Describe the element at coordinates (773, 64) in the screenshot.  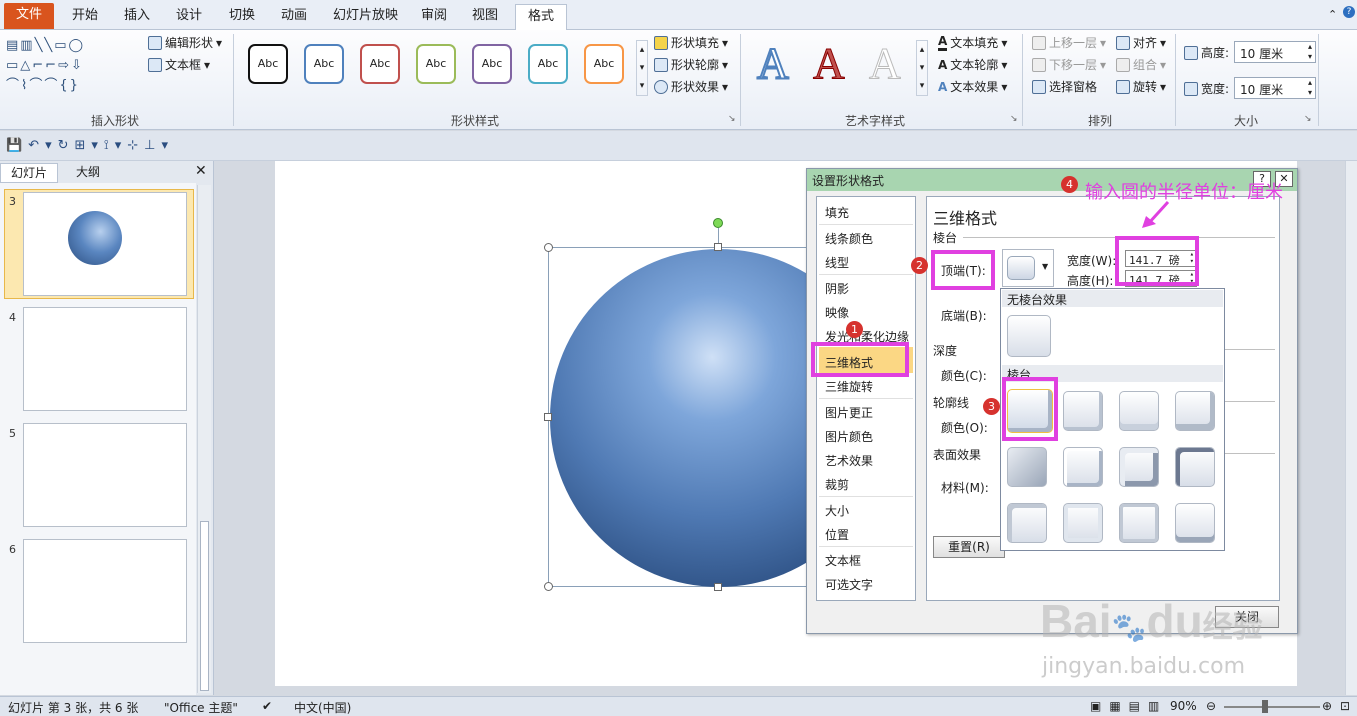
I see `wordart-style-1: A` at that location.